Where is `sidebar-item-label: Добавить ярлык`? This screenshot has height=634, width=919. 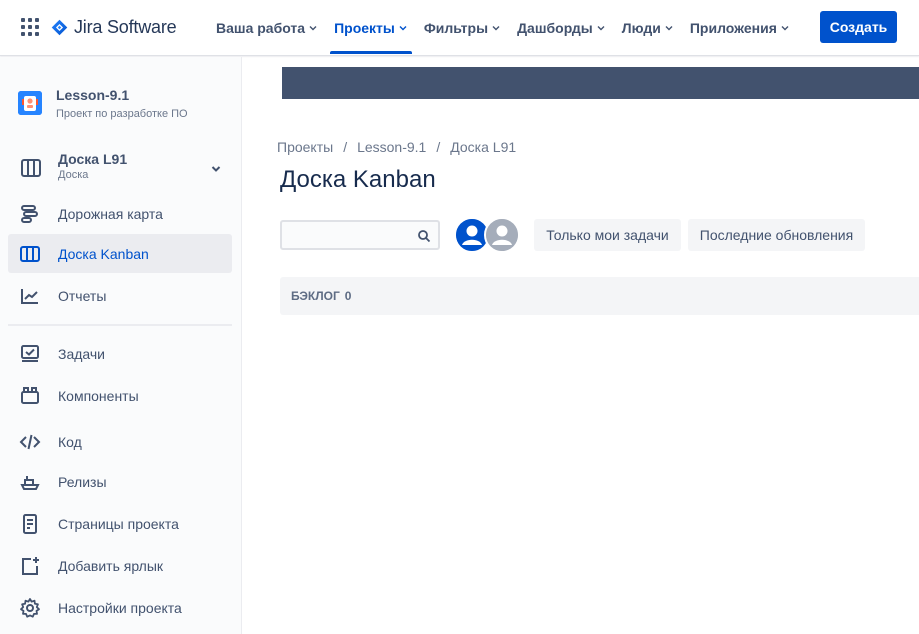 sidebar-item-label: Добавить ярлык is located at coordinates (111, 565).